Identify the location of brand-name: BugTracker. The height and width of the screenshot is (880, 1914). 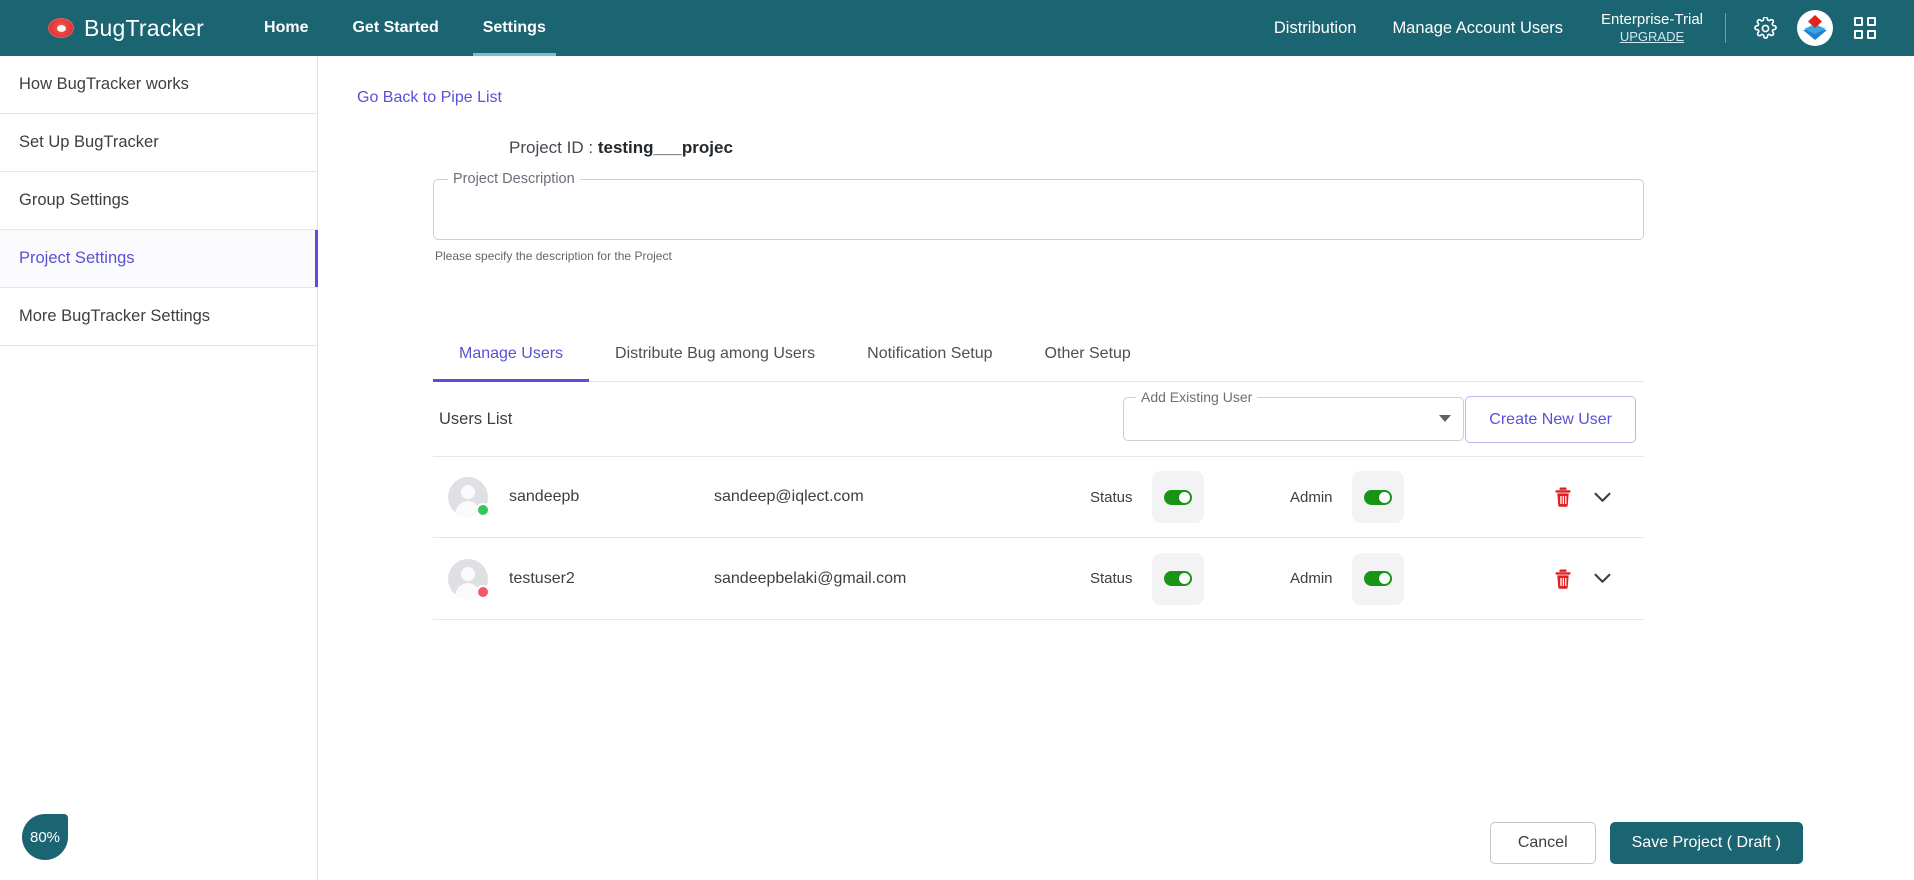
(144, 27).